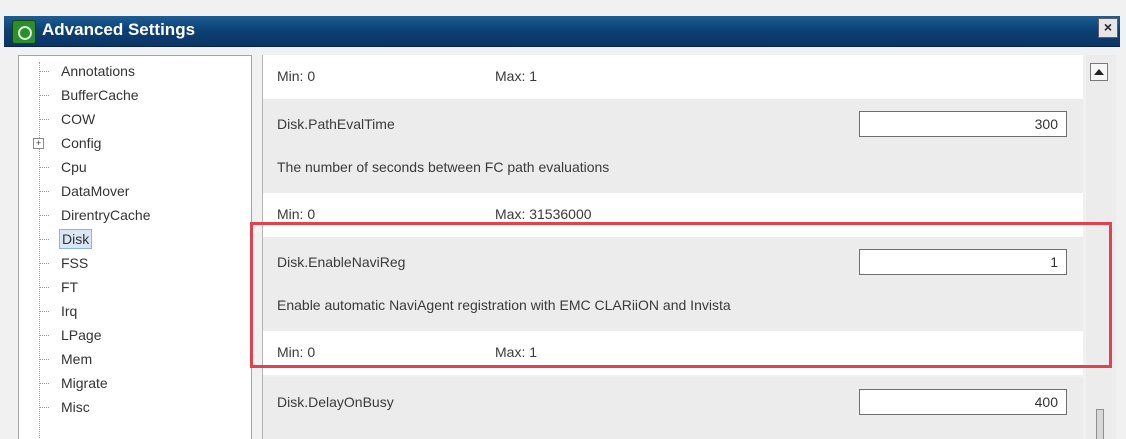 This screenshot has width=1126, height=439. I want to click on tree-item-label: Cpu, so click(74, 167).